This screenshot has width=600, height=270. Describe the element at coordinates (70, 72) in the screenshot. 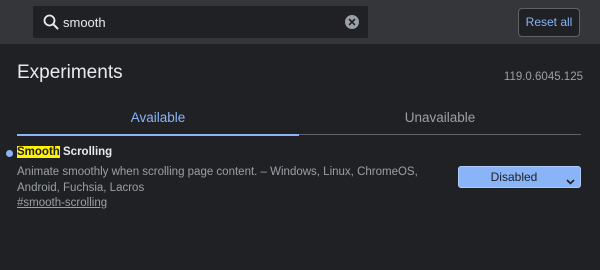

I see `page-title: Experiments` at that location.